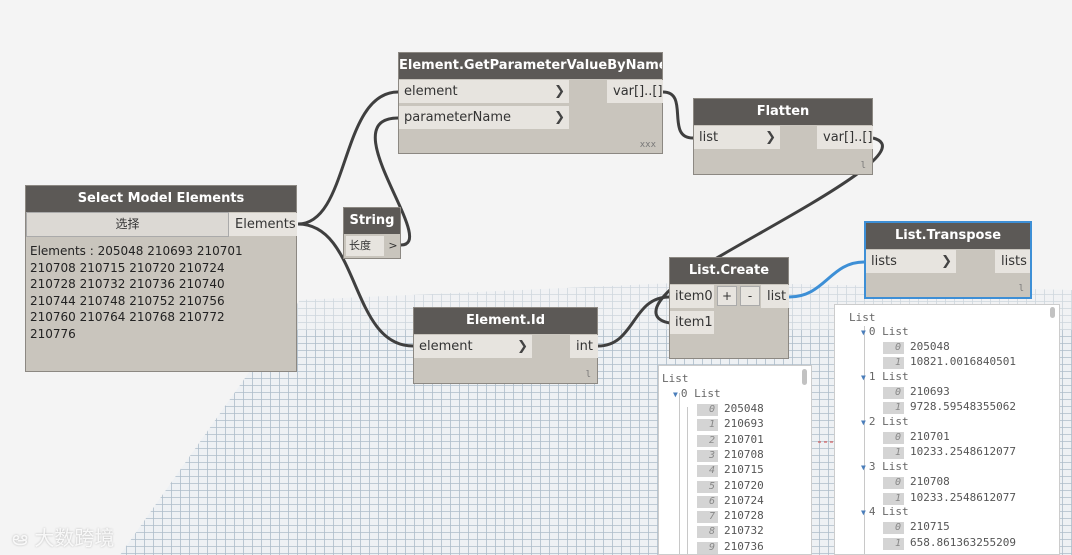  I want to click on item-value: 205048, so click(930, 346).